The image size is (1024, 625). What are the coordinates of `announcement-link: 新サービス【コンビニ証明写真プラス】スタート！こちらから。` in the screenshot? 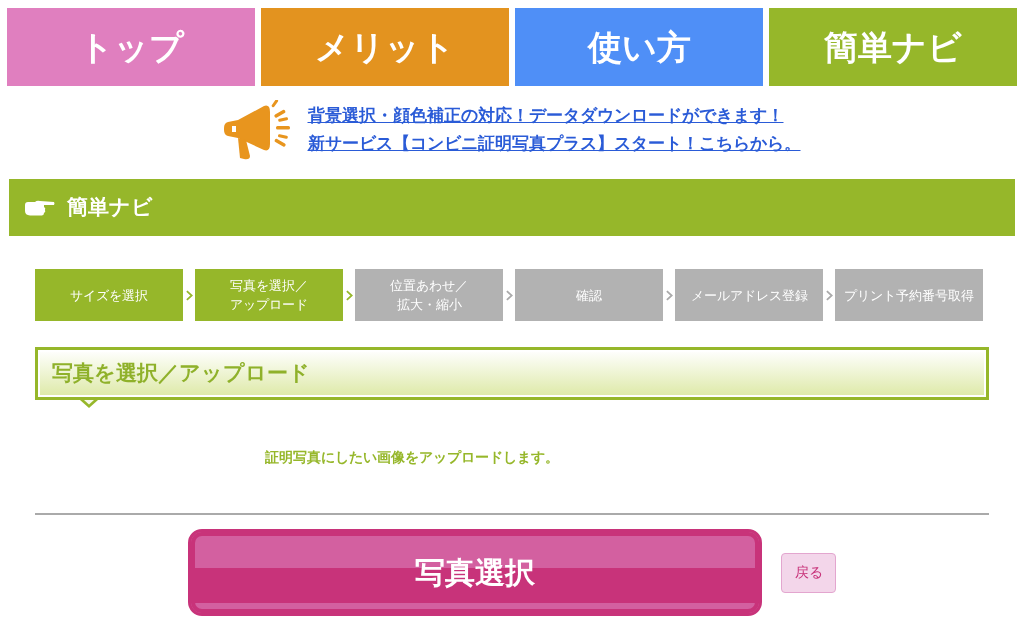 It's located at (554, 144).